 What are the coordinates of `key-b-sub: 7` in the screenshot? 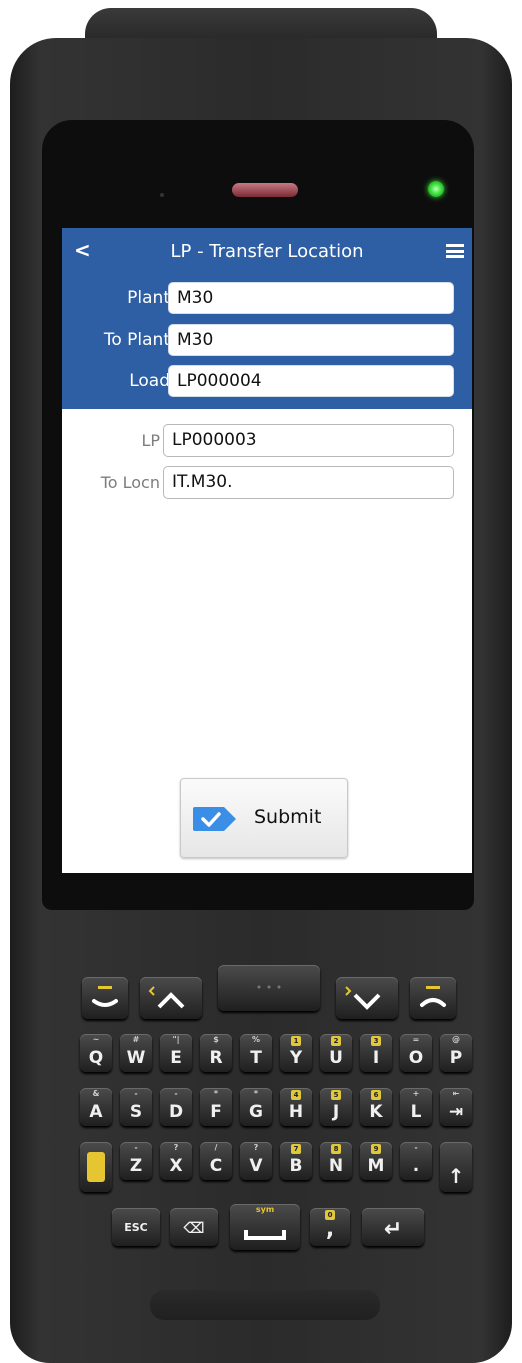 It's located at (296, 1149).